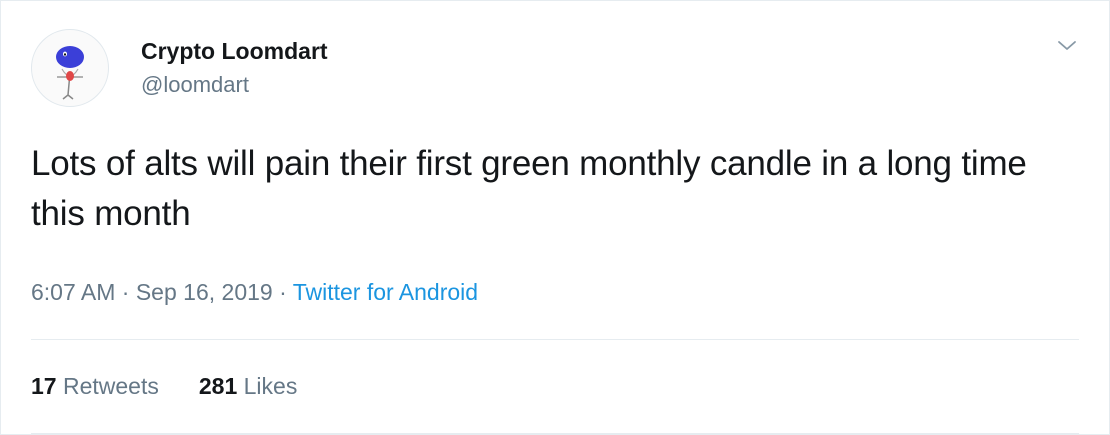 Image resolution: width=1110 pixels, height=435 pixels. What do you see at coordinates (385, 292) in the screenshot?
I see `tweet-source-link: Twitter for Android` at bounding box center [385, 292].